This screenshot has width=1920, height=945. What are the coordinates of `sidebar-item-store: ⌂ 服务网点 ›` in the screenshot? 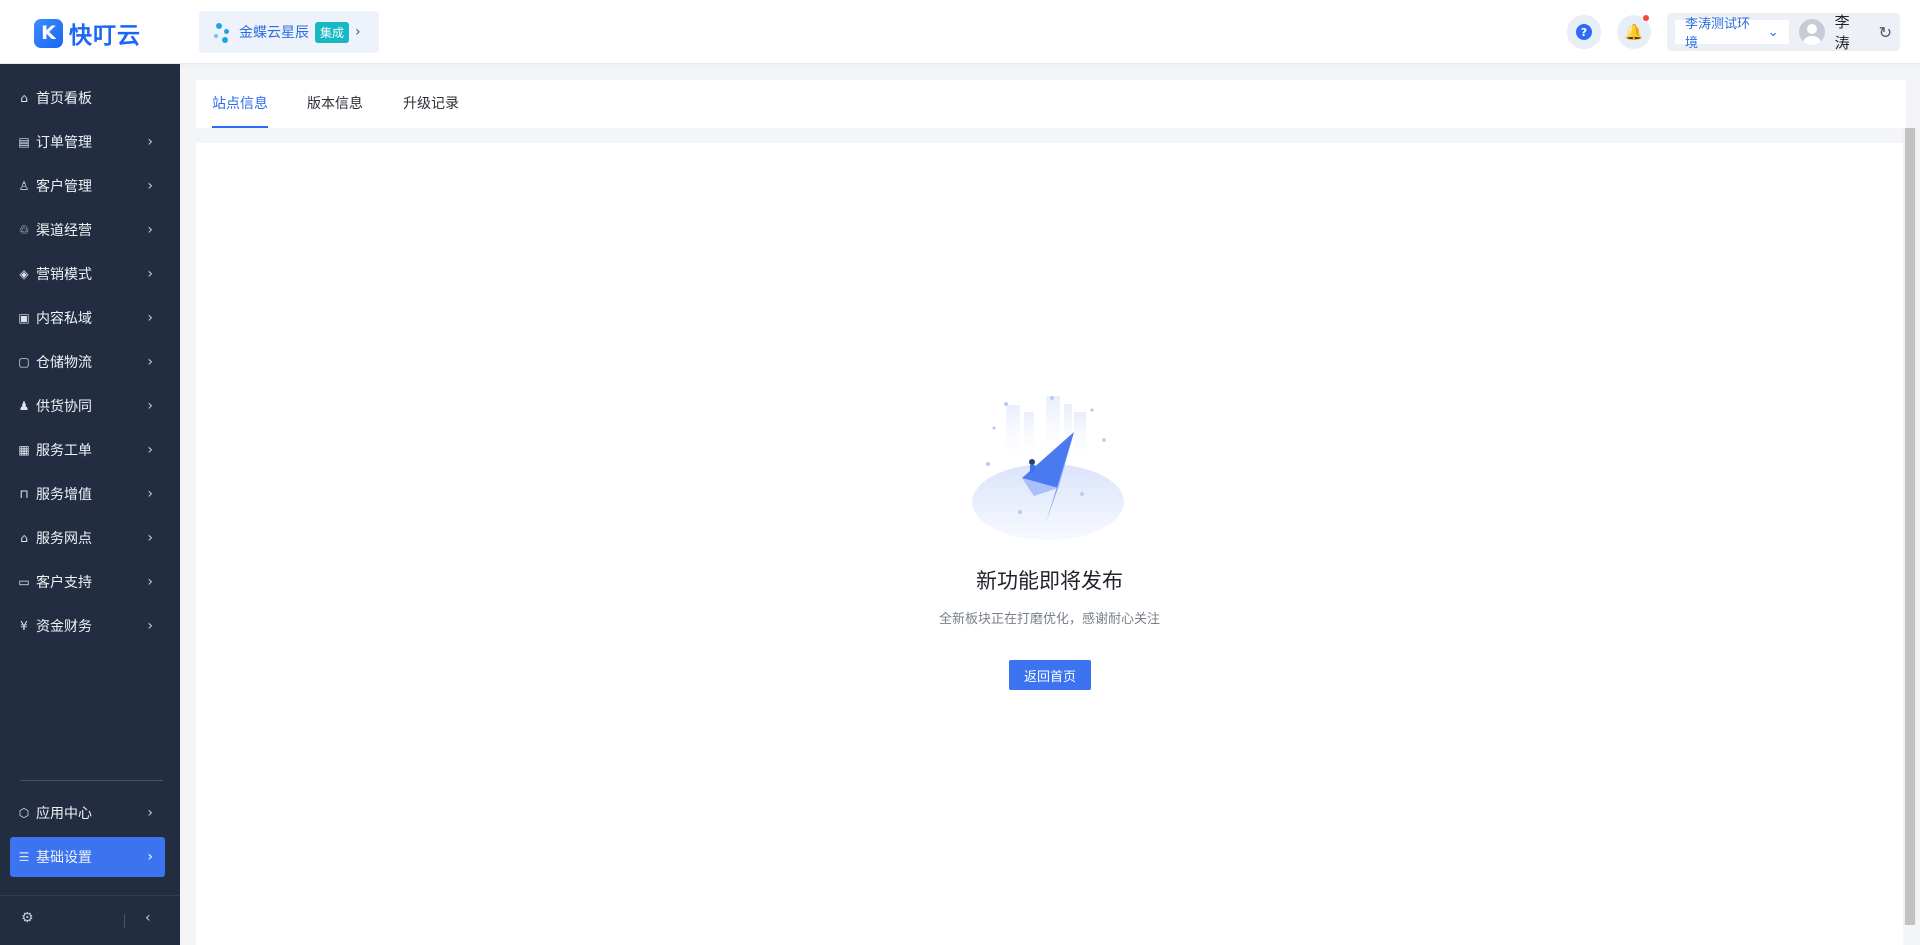 It's located at (87, 538).